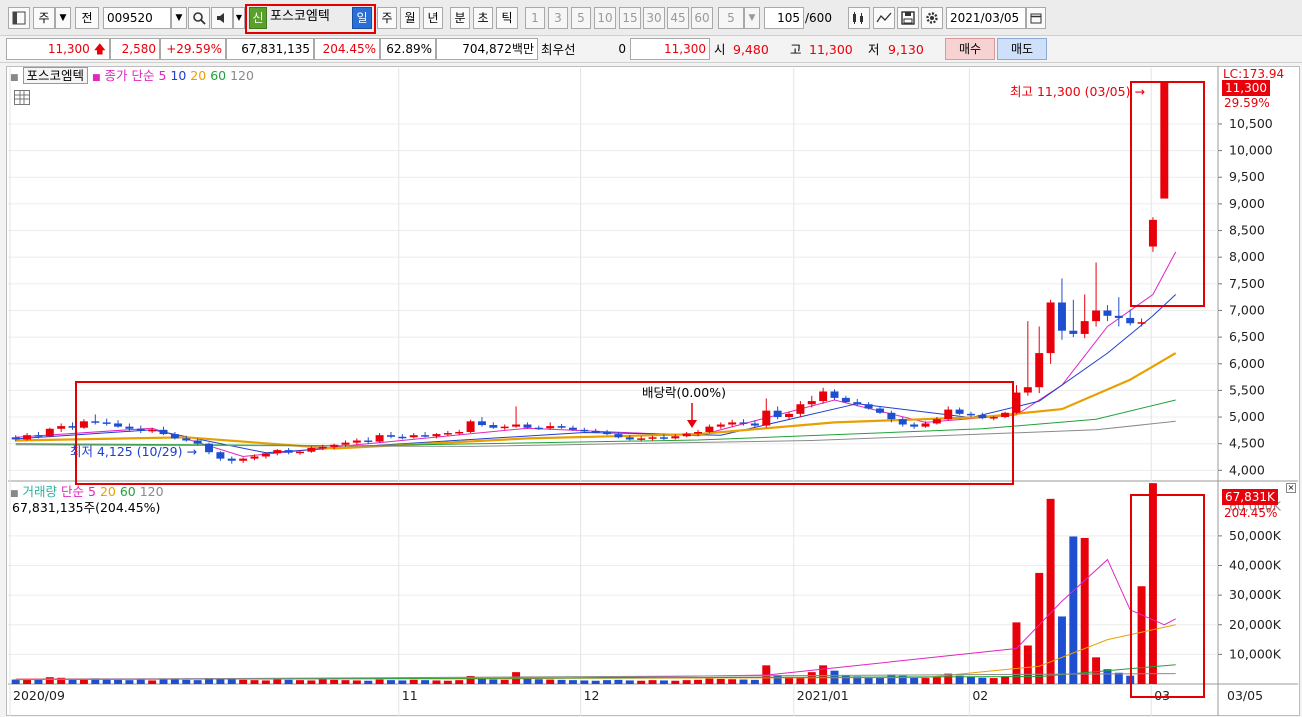 The image size is (1302, 717). What do you see at coordinates (1247, 443) in the screenshot?
I see `price-tick-label: 4,500` at bounding box center [1247, 443].